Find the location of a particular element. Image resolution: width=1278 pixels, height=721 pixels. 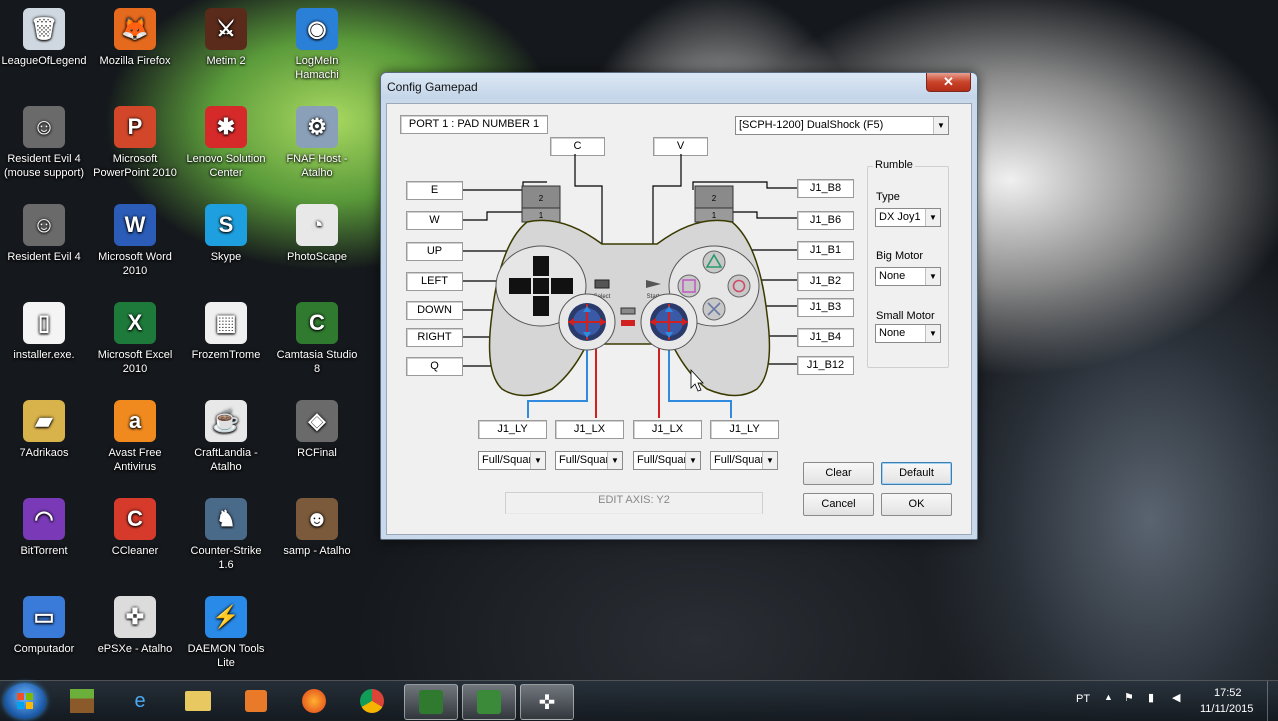

button-map-right-1: J1_B6 is located at coordinates (825, 220).